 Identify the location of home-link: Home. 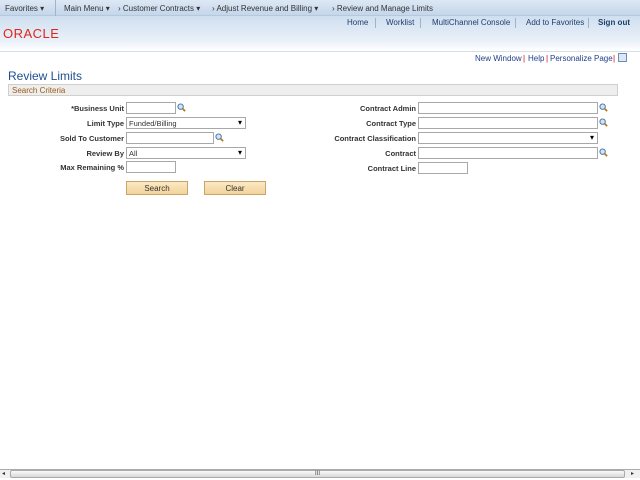
(357, 22).